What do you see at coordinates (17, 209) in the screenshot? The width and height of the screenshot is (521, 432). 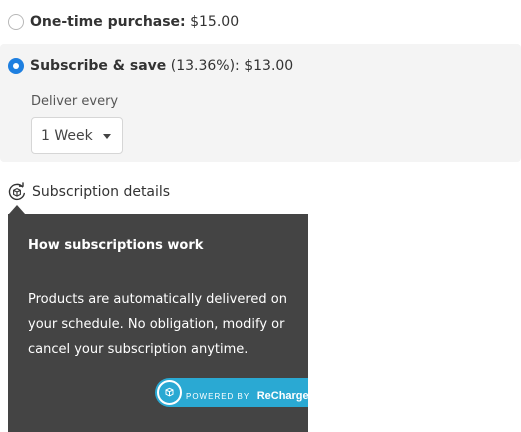 I see `tooltip-arrow` at bounding box center [17, 209].